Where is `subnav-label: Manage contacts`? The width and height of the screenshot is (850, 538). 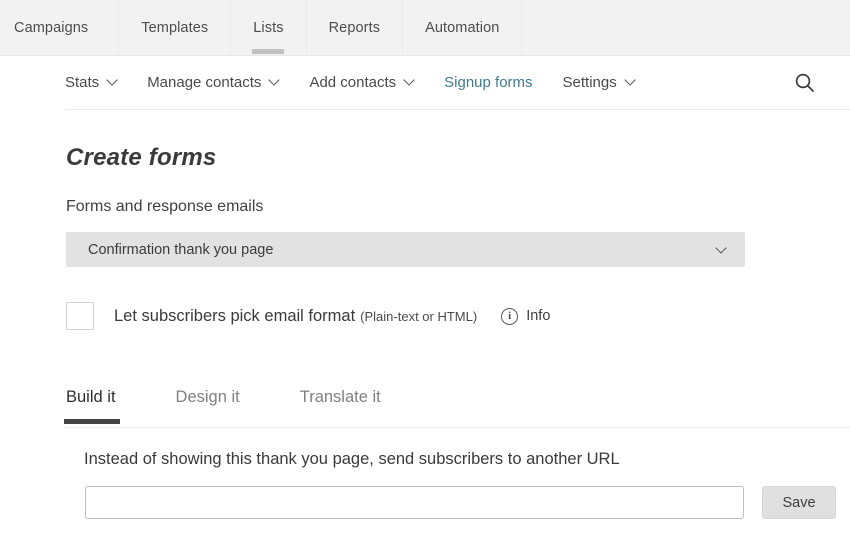
subnav-label: Manage contacts is located at coordinates (204, 82).